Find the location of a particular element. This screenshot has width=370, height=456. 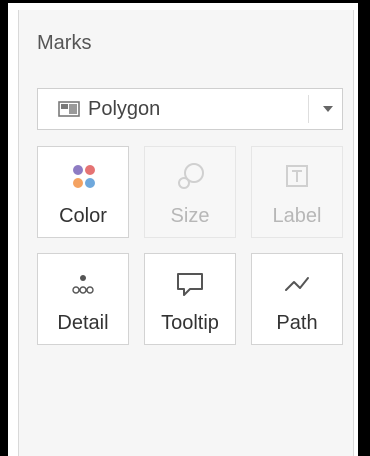

mark-type-select: Polygon is located at coordinates (190, 109).